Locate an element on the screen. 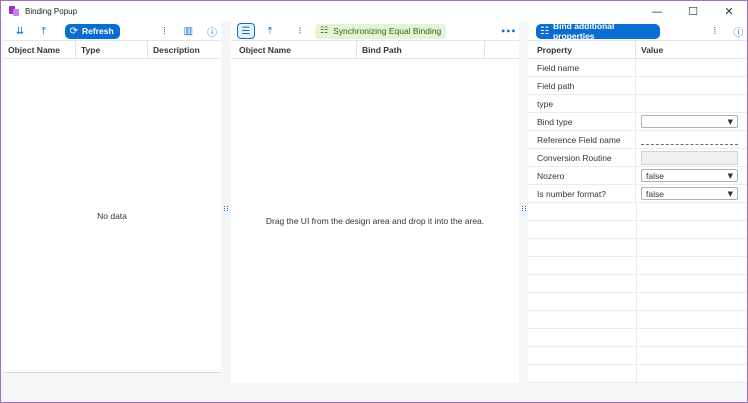  horizontal-scrollbar is located at coordinates (112, 372).